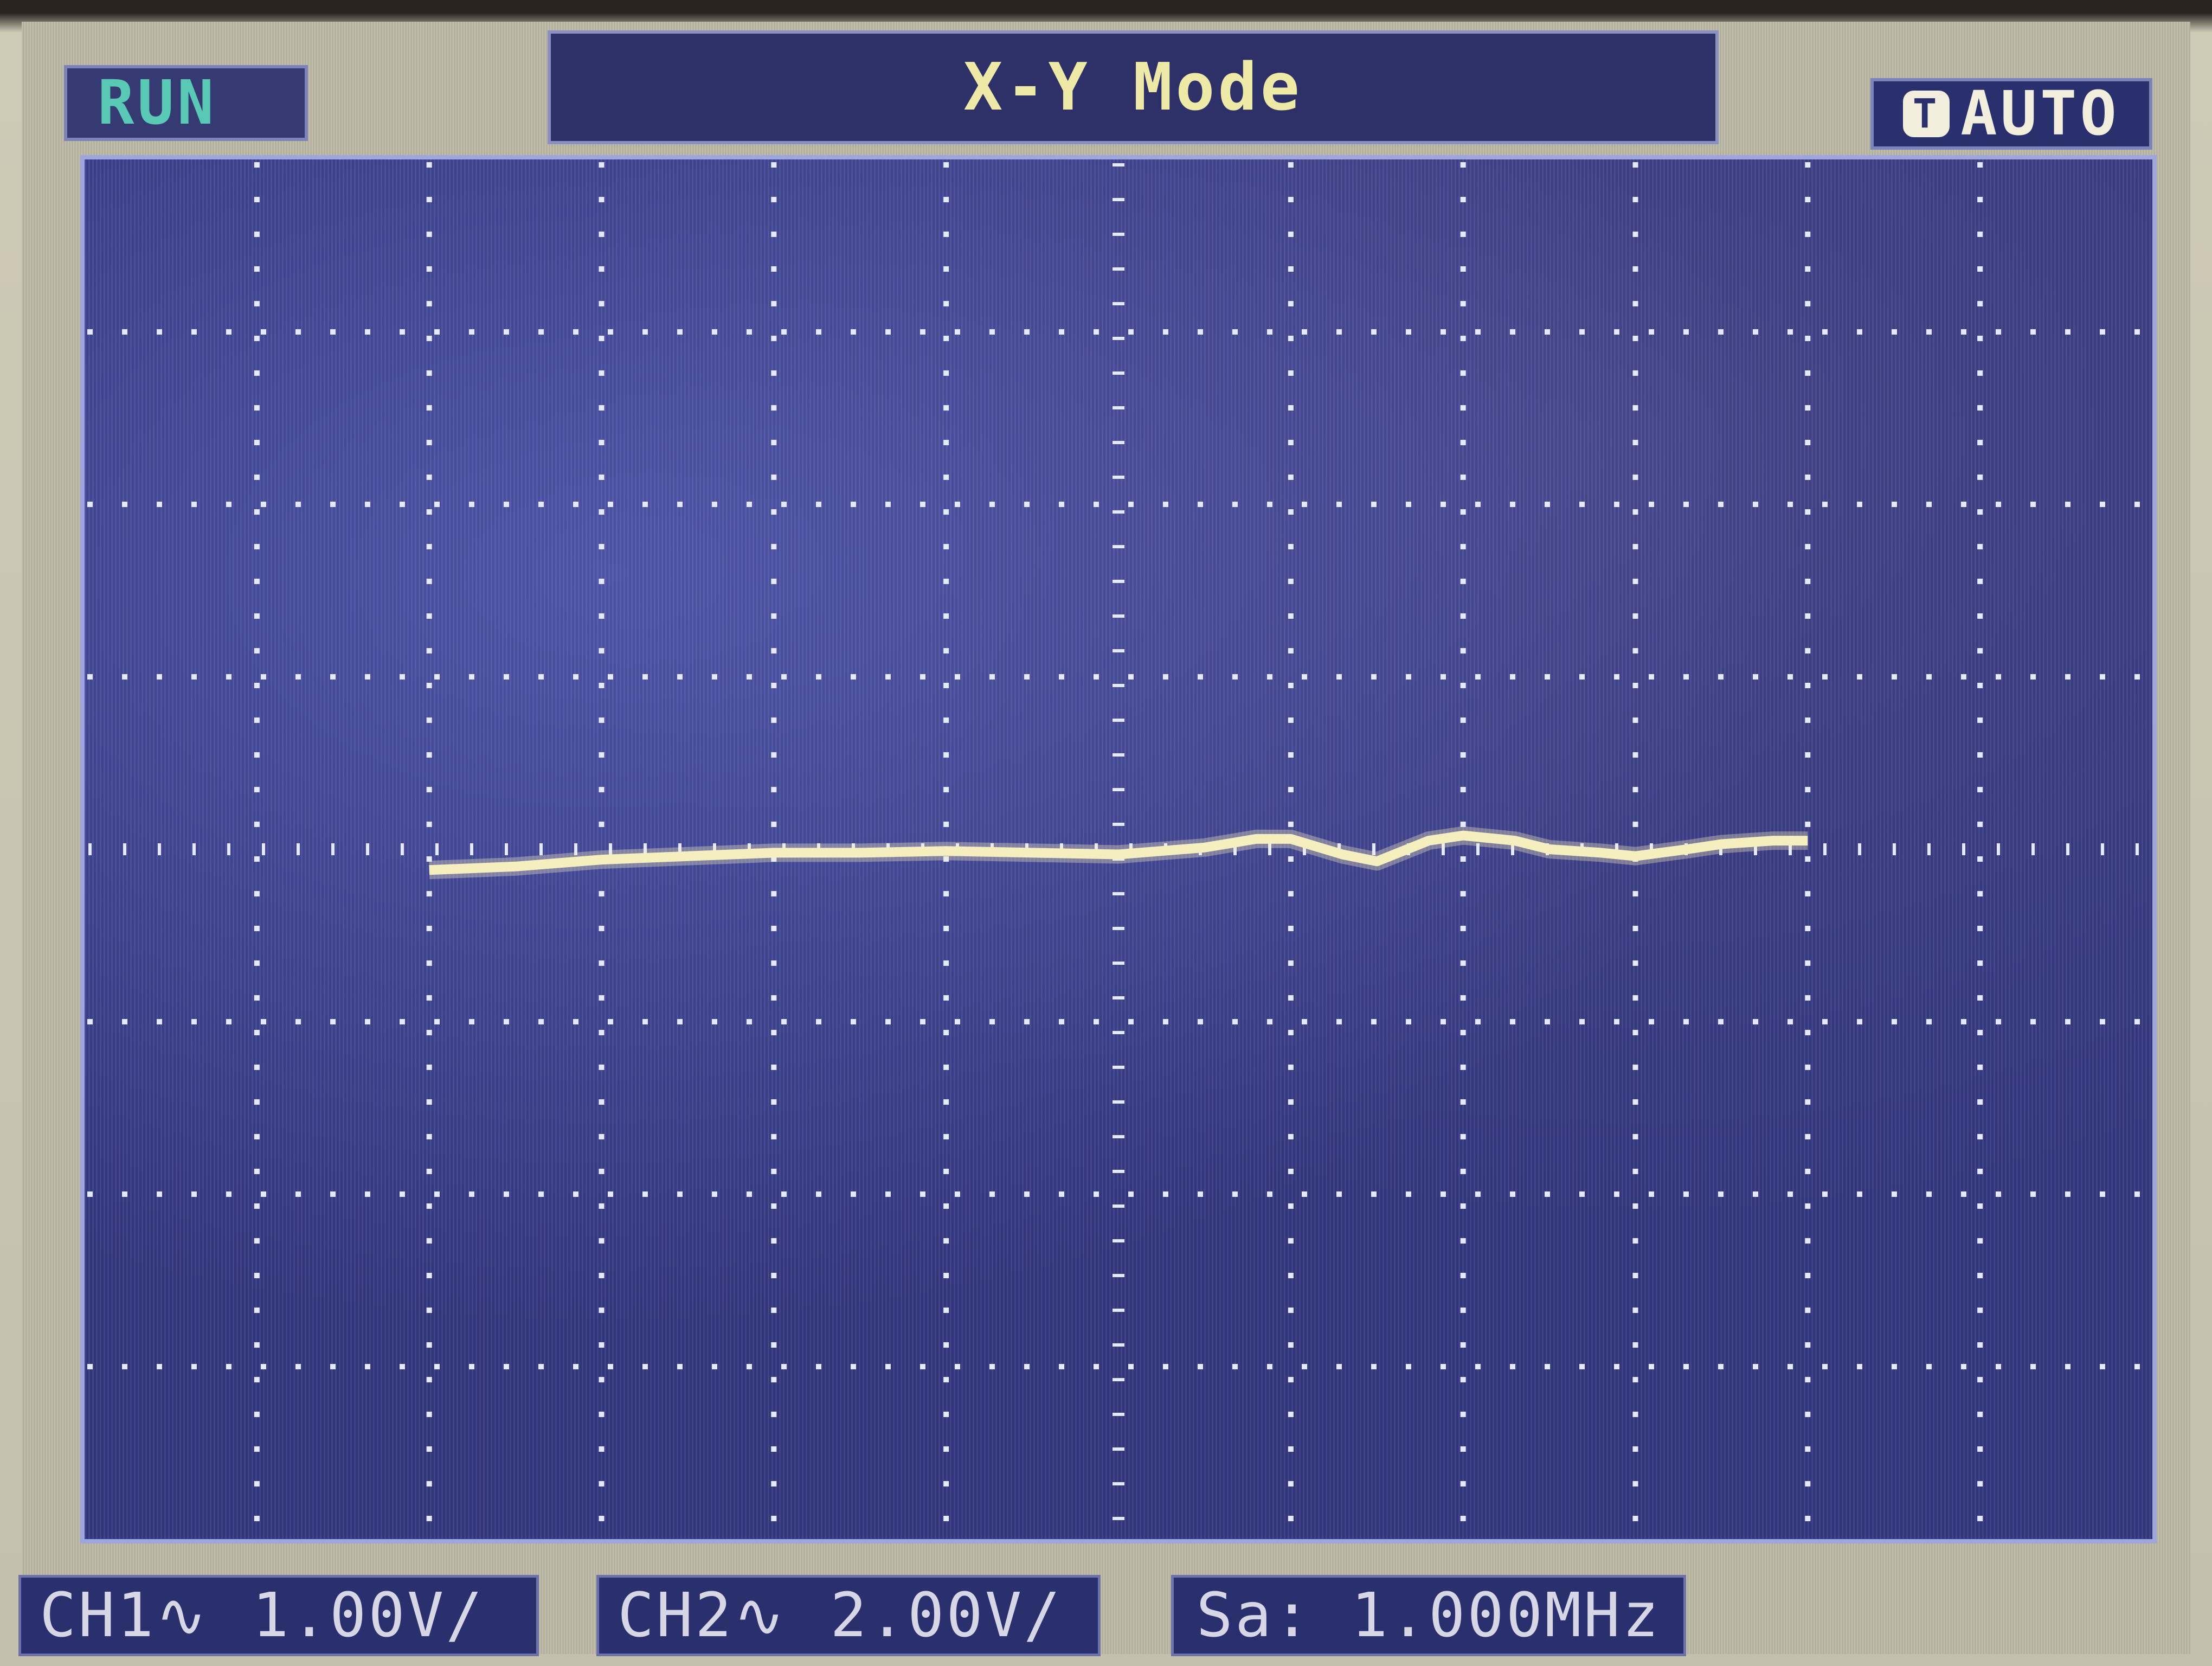  What do you see at coordinates (98, 1615) in the screenshot?
I see `ch1-label: CH1` at bounding box center [98, 1615].